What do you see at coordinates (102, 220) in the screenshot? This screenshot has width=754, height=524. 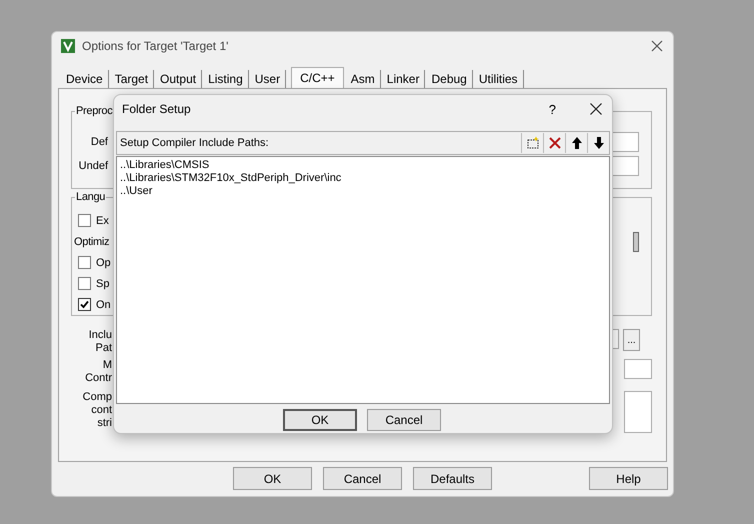 I see `option-label: Ex` at bounding box center [102, 220].